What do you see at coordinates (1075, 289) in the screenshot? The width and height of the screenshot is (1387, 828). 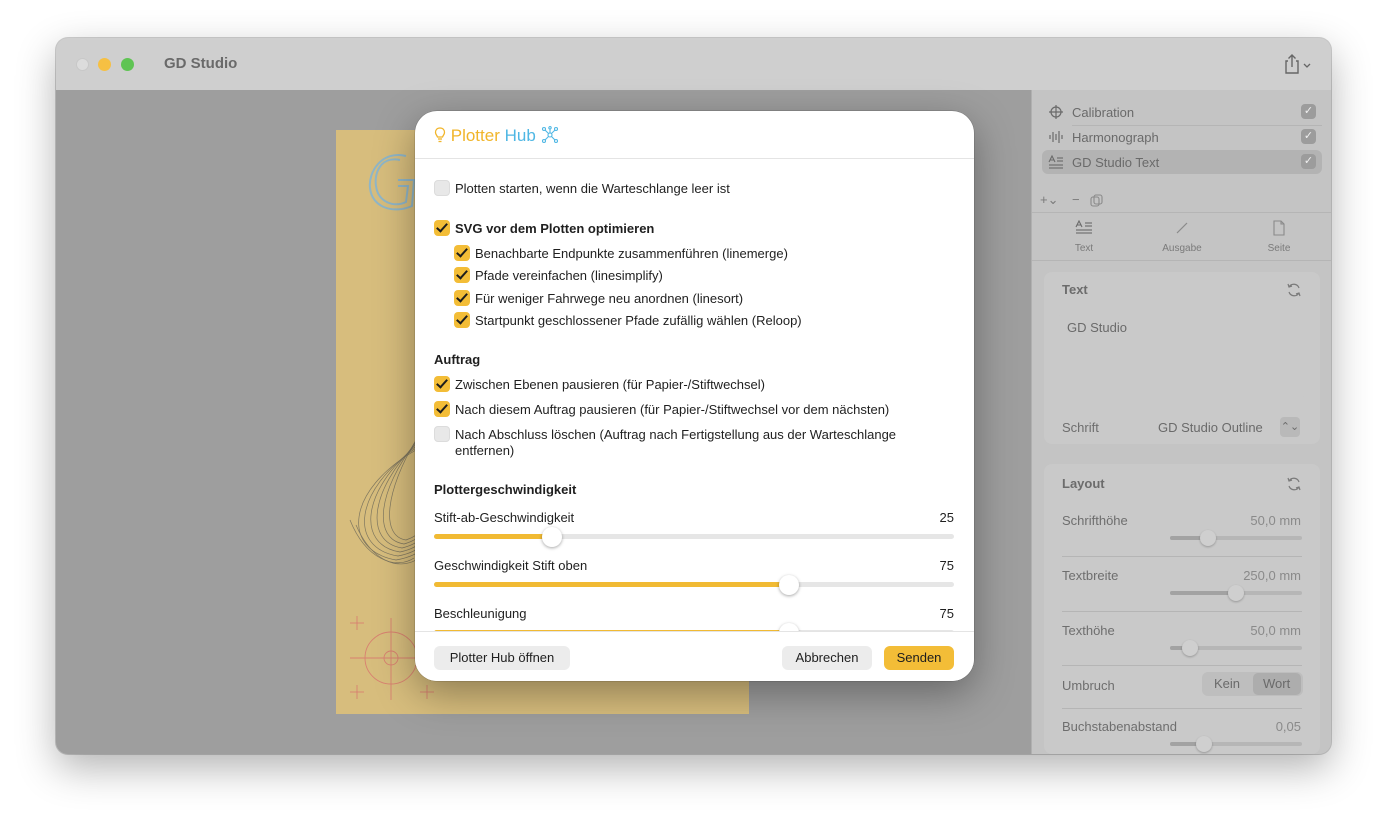 I see `text-section-title: Text` at bounding box center [1075, 289].